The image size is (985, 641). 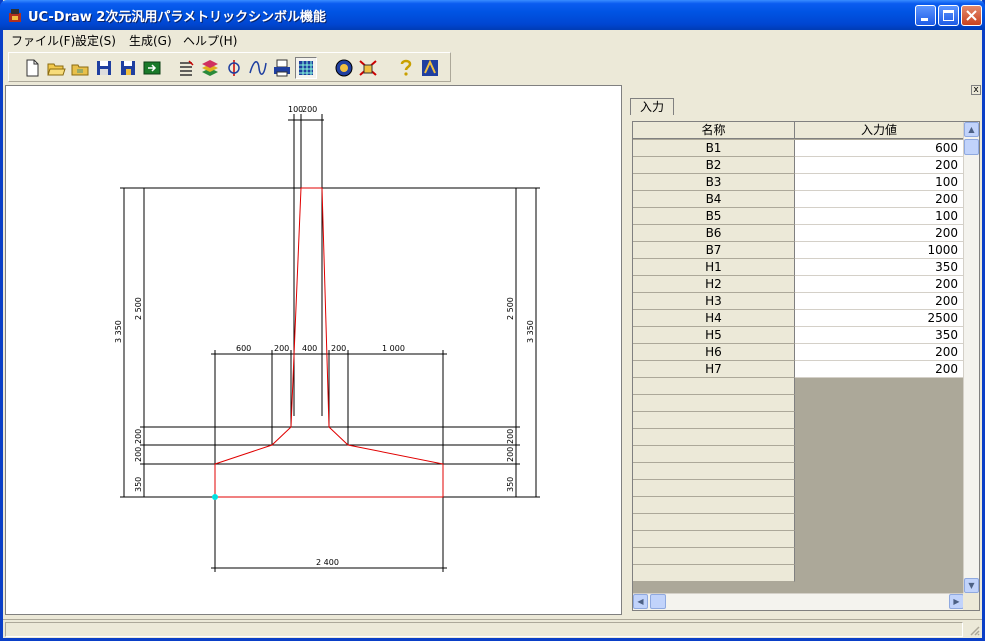 I want to click on info-button, so click(x=344, y=68).